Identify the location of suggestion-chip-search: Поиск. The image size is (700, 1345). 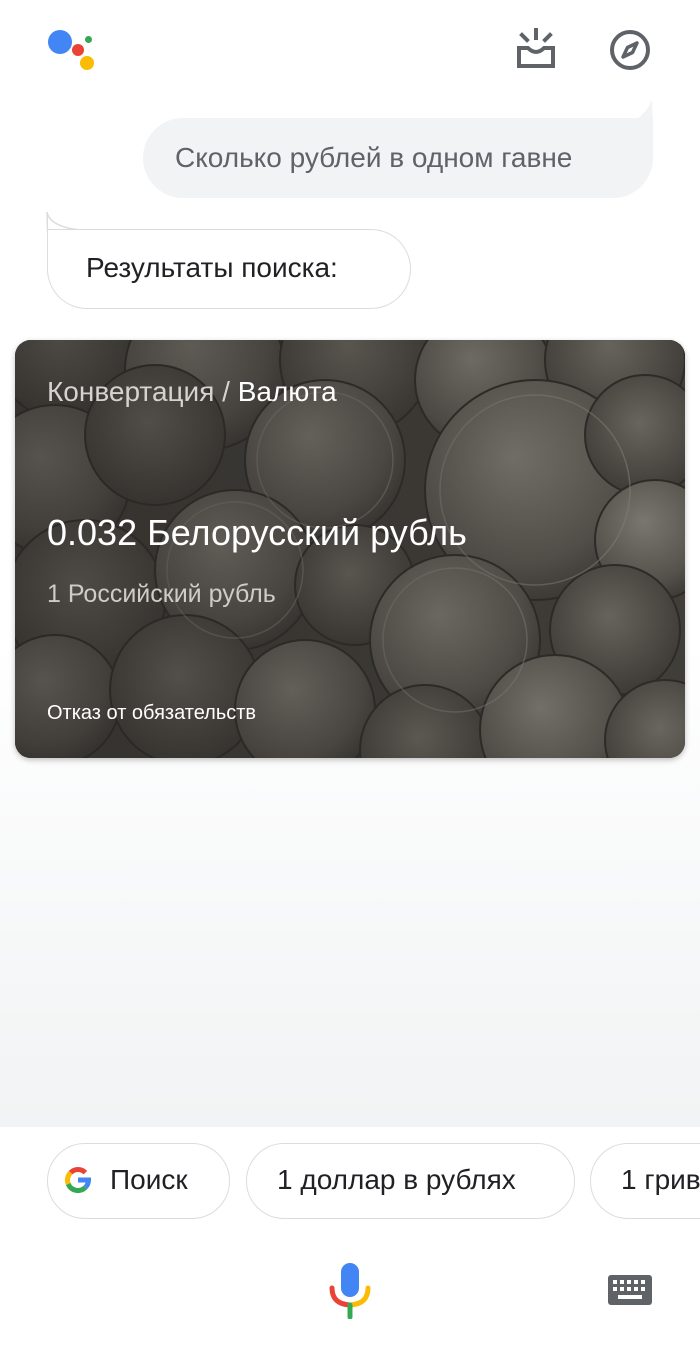
(138, 1181).